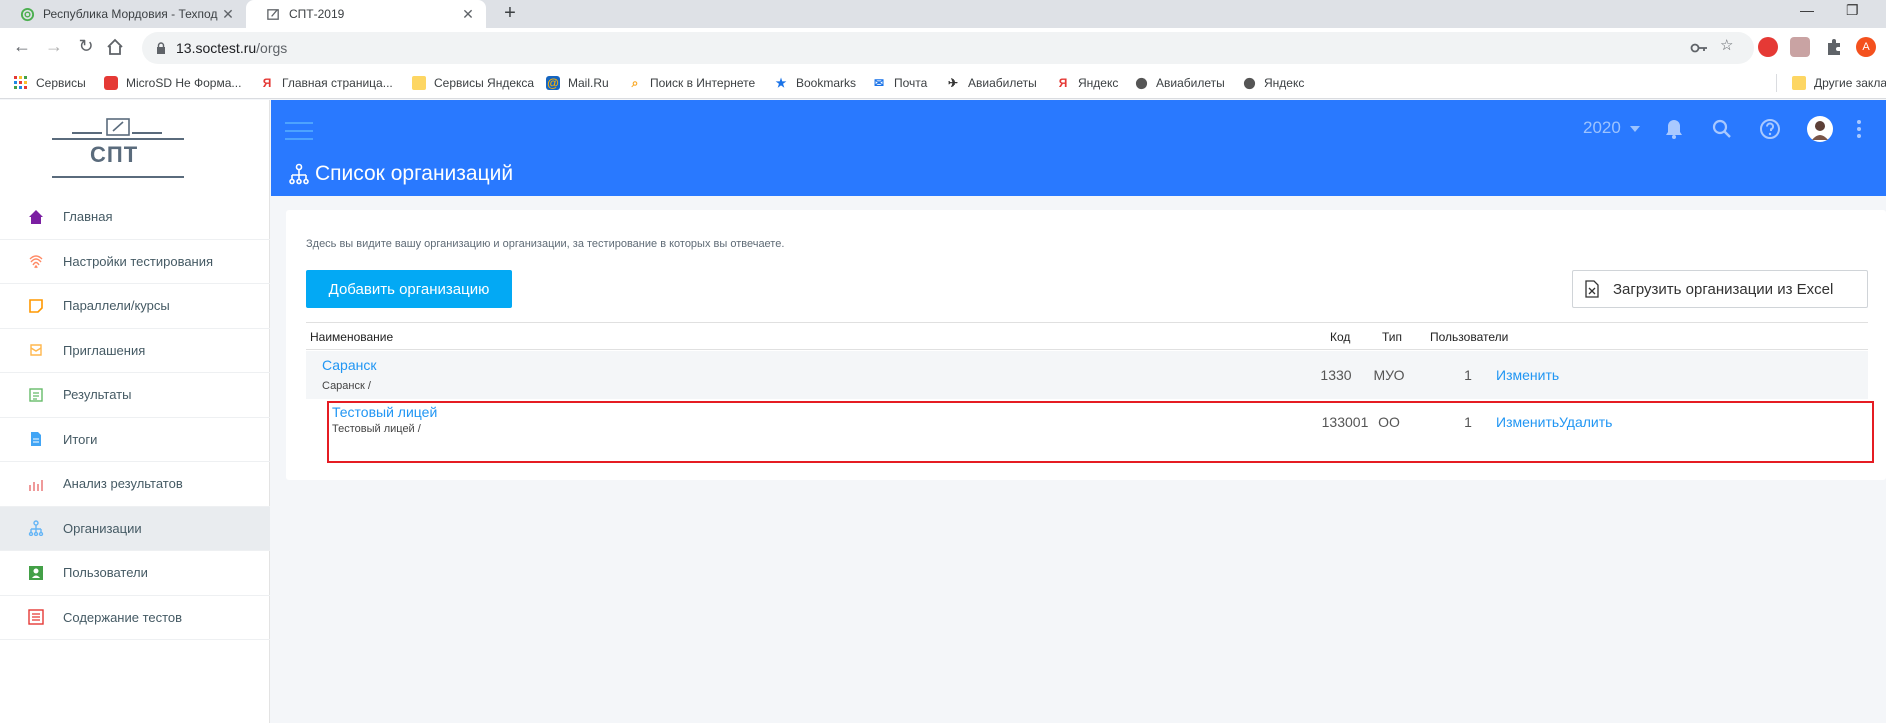  I want to click on sidebar-item-users: Пользователи, so click(135, 573).